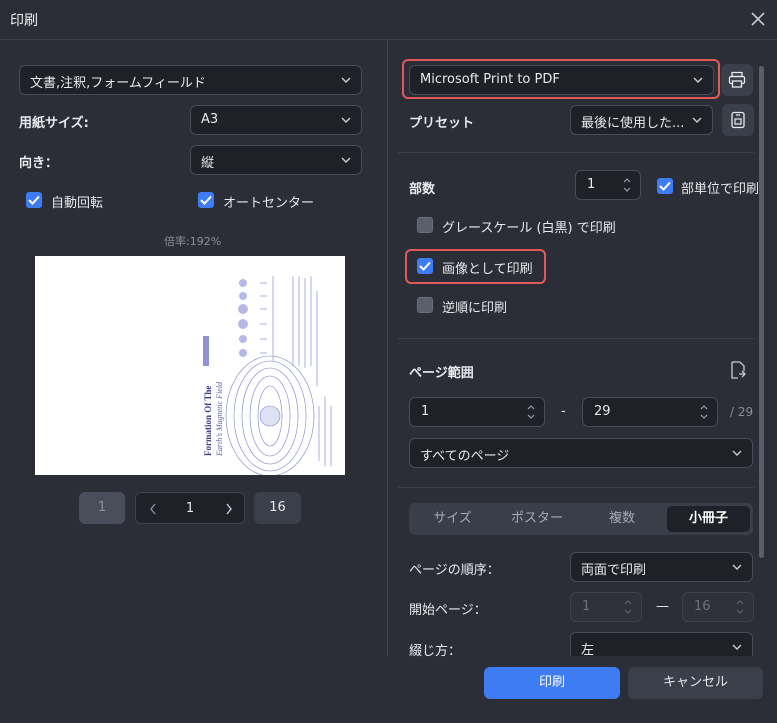 The width and height of the screenshot is (777, 723). What do you see at coordinates (102, 508) in the screenshot?
I see `first-page-button: 1` at bounding box center [102, 508].